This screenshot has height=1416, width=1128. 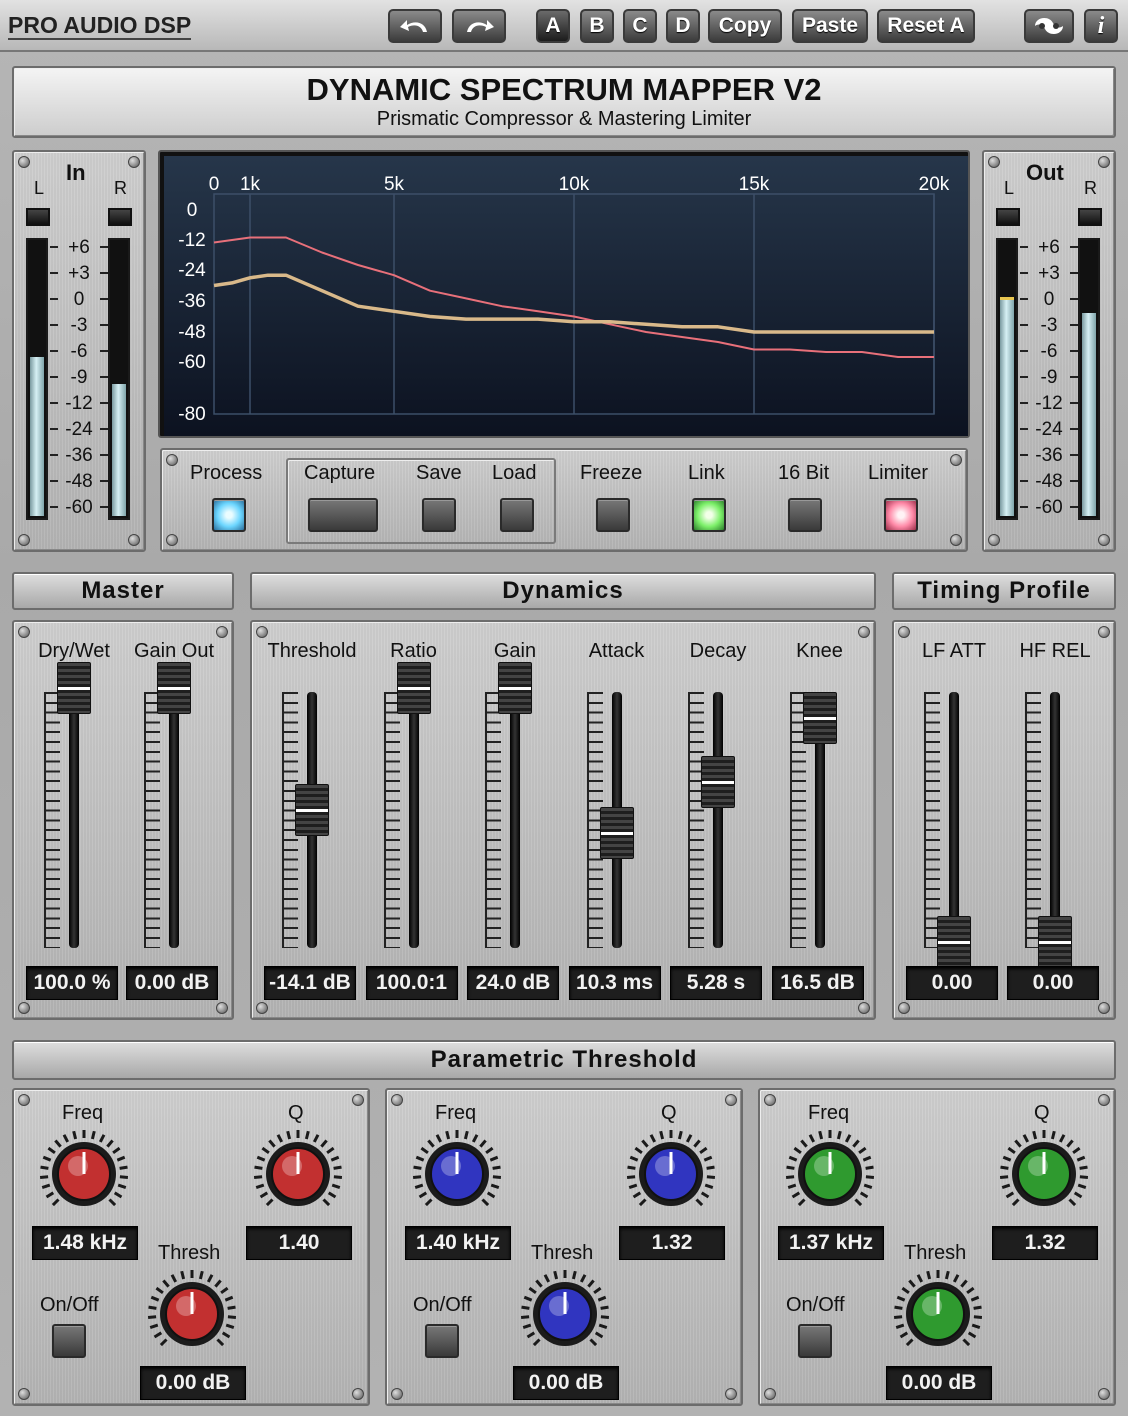 What do you see at coordinates (745, 26) in the screenshot?
I see `copy-button: Copy` at bounding box center [745, 26].